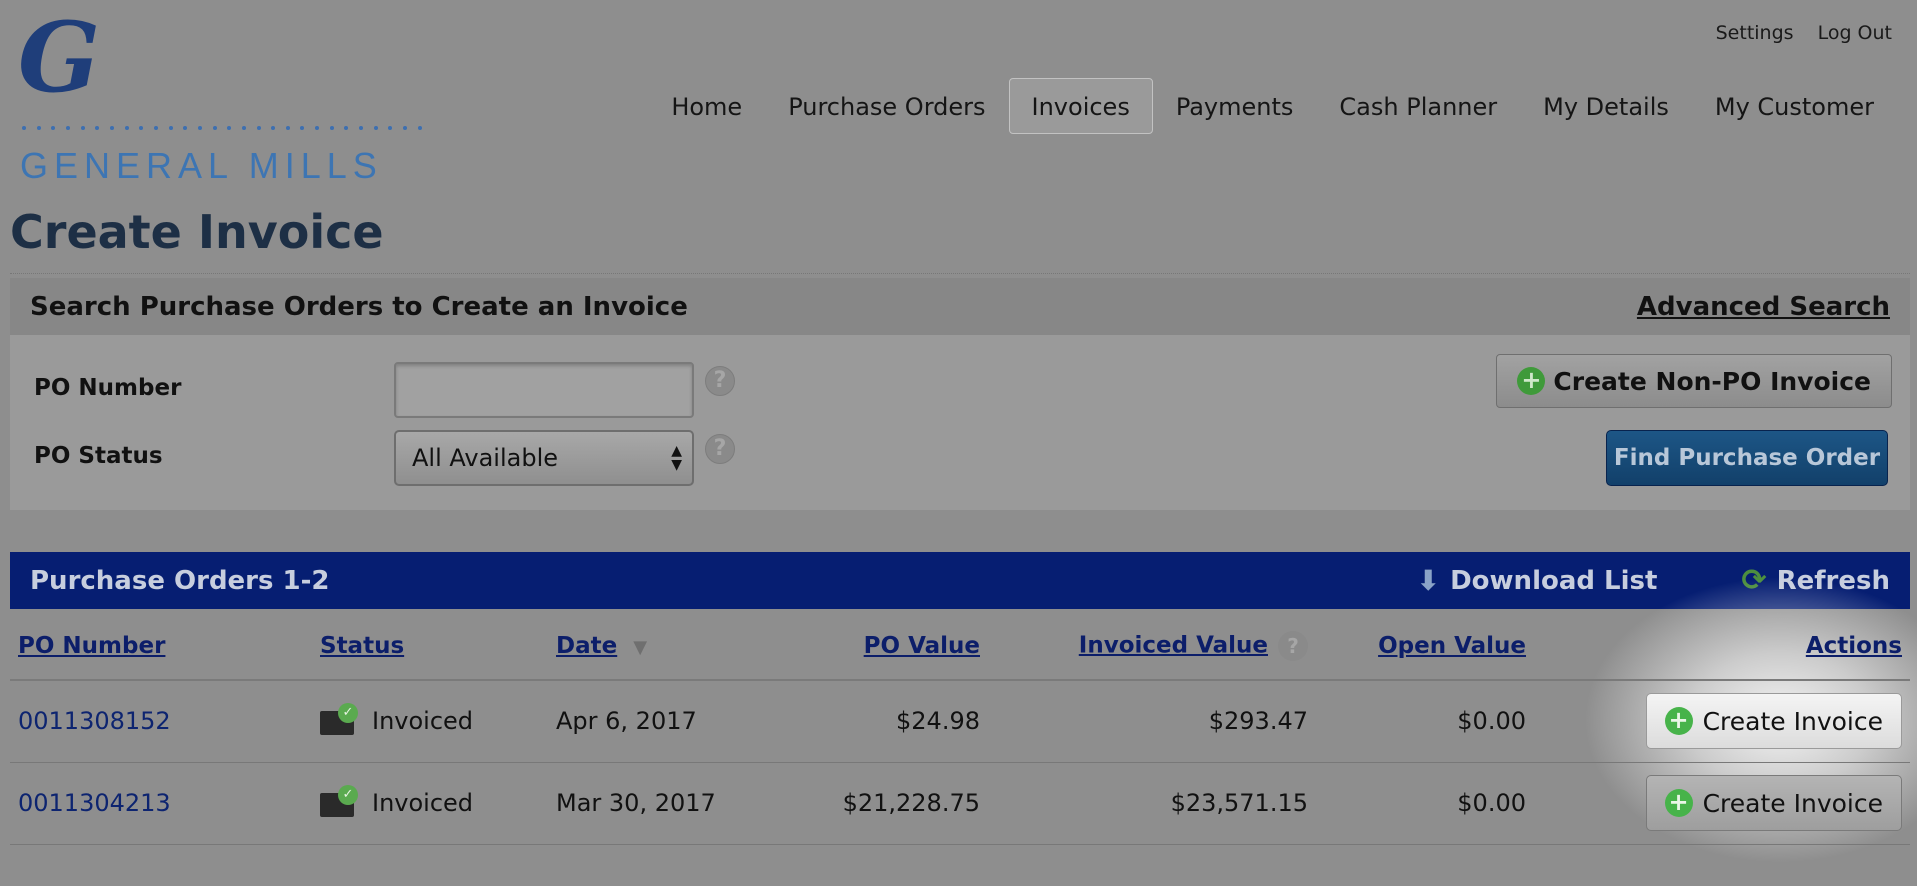 Image resolution: width=1917 pixels, height=886 pixels. Describe the element at coordinates (1712, 381) in the screenshot. I see `create-non-po-invoice-label: Create Non-PO Invoice` at that location.